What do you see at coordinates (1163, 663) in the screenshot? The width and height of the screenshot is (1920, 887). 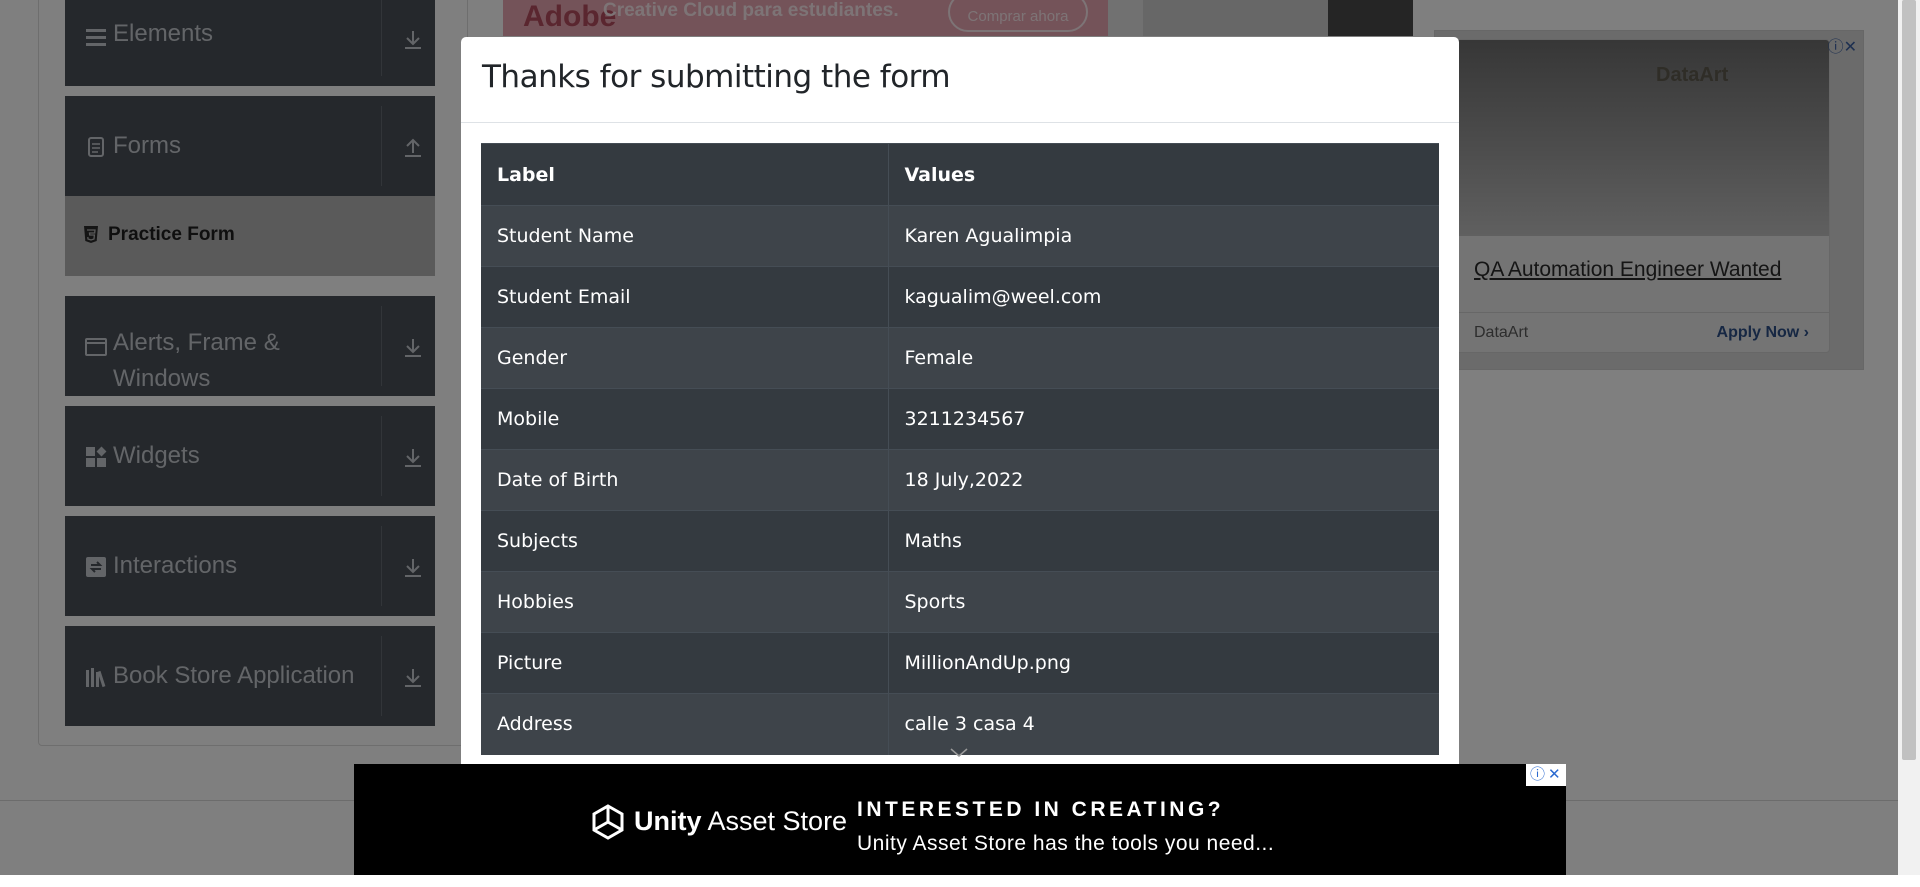 I see `row-value: MillionAndUp.png` at bounding box center [1163, 663].